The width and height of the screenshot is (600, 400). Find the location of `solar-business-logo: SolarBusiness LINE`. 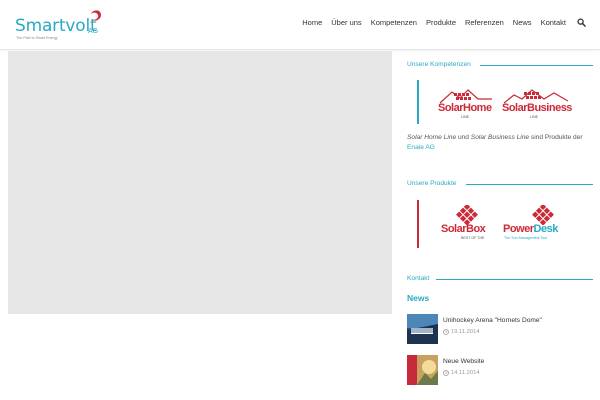

solar-business-logo: SolarBusiness LINE is located at coordinates (537, 104).